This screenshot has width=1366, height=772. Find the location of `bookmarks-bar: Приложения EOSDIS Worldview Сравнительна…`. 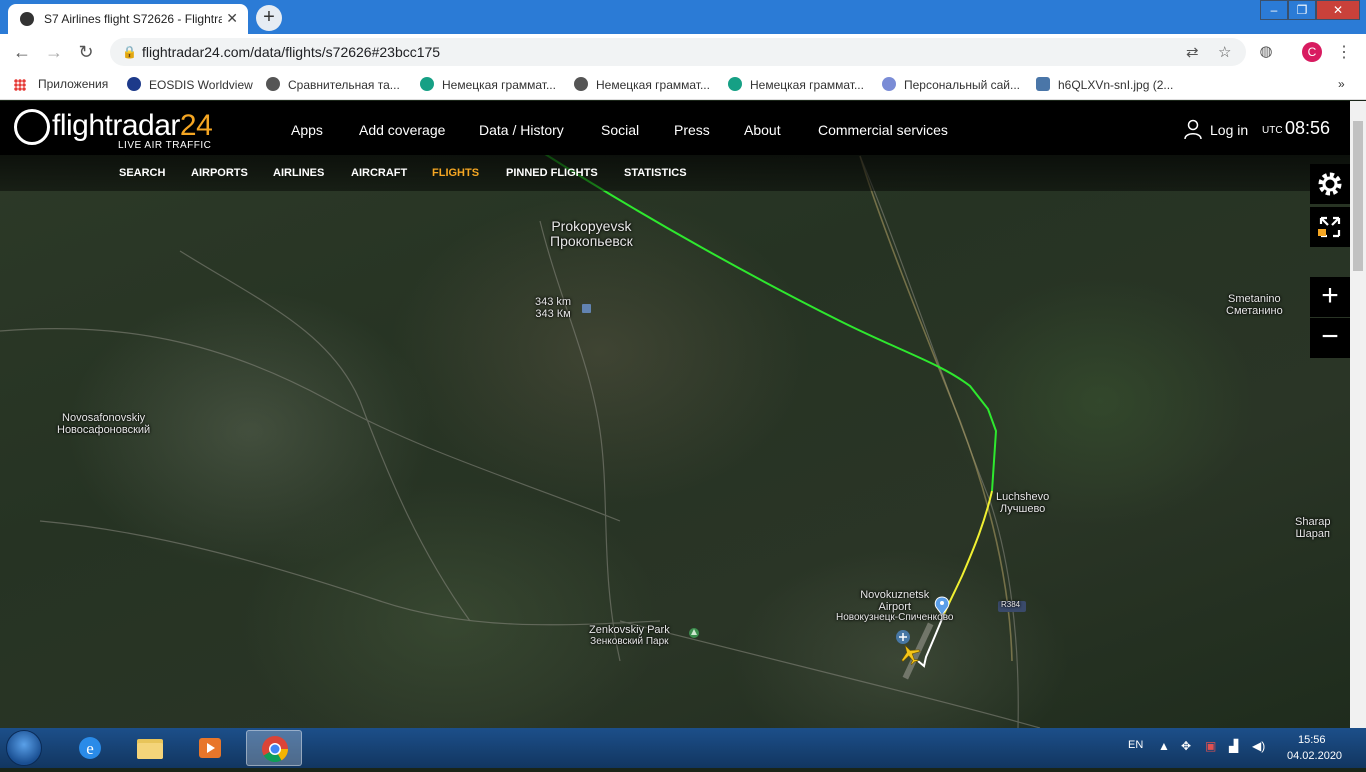

bookmarks-bar: Приложения EOSDIS Worldview Сравнительна… is located at coordinates (683, 85).